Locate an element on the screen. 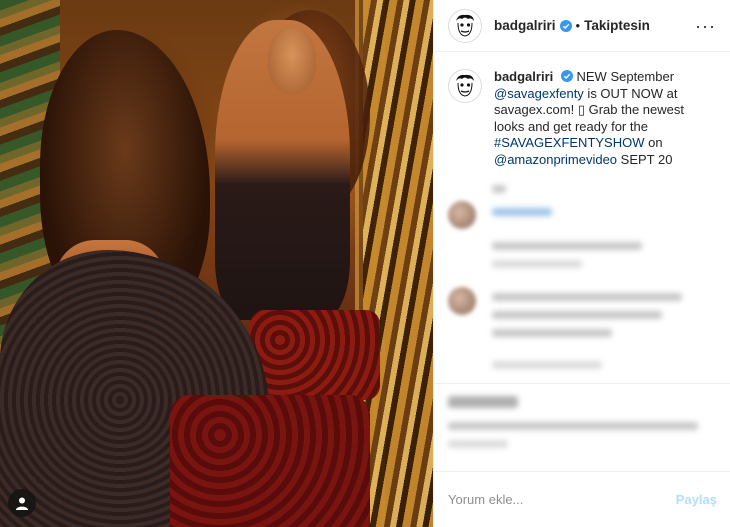 This screenshot has width=730, height=527. photo-ottoman-front is located at coordinates (270, 461).